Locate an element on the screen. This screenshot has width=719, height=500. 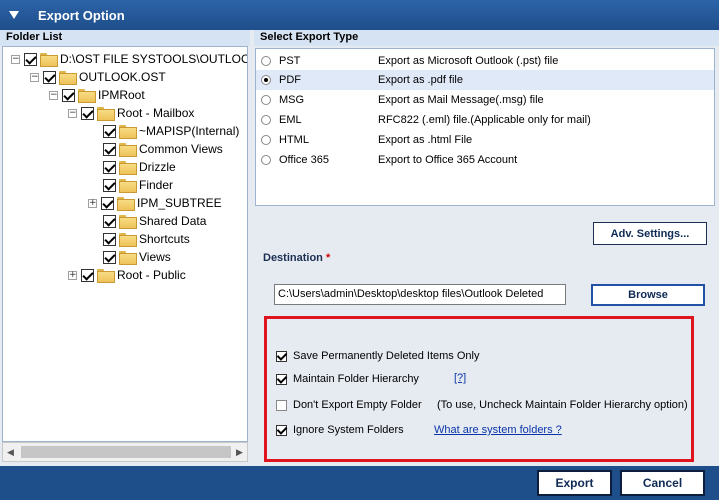
export-type-name: Office 365 is located at coordinates (304, 160).